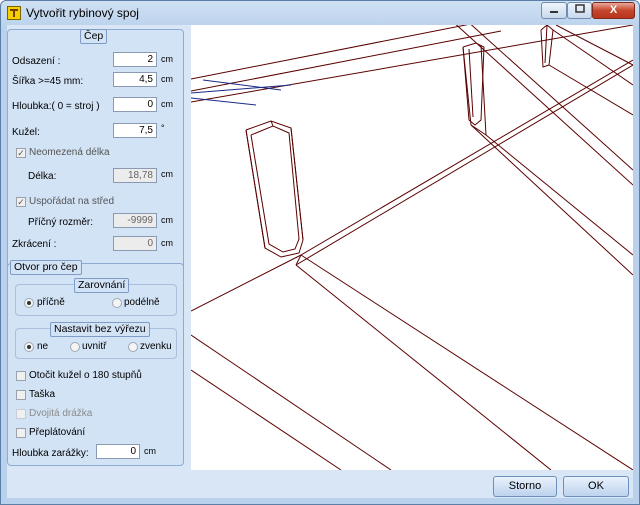  What do you see at coordinates (21, 153) in the screenshot?
I see `neomezena-checkbox: ✓` at bounding box center [21, 153].